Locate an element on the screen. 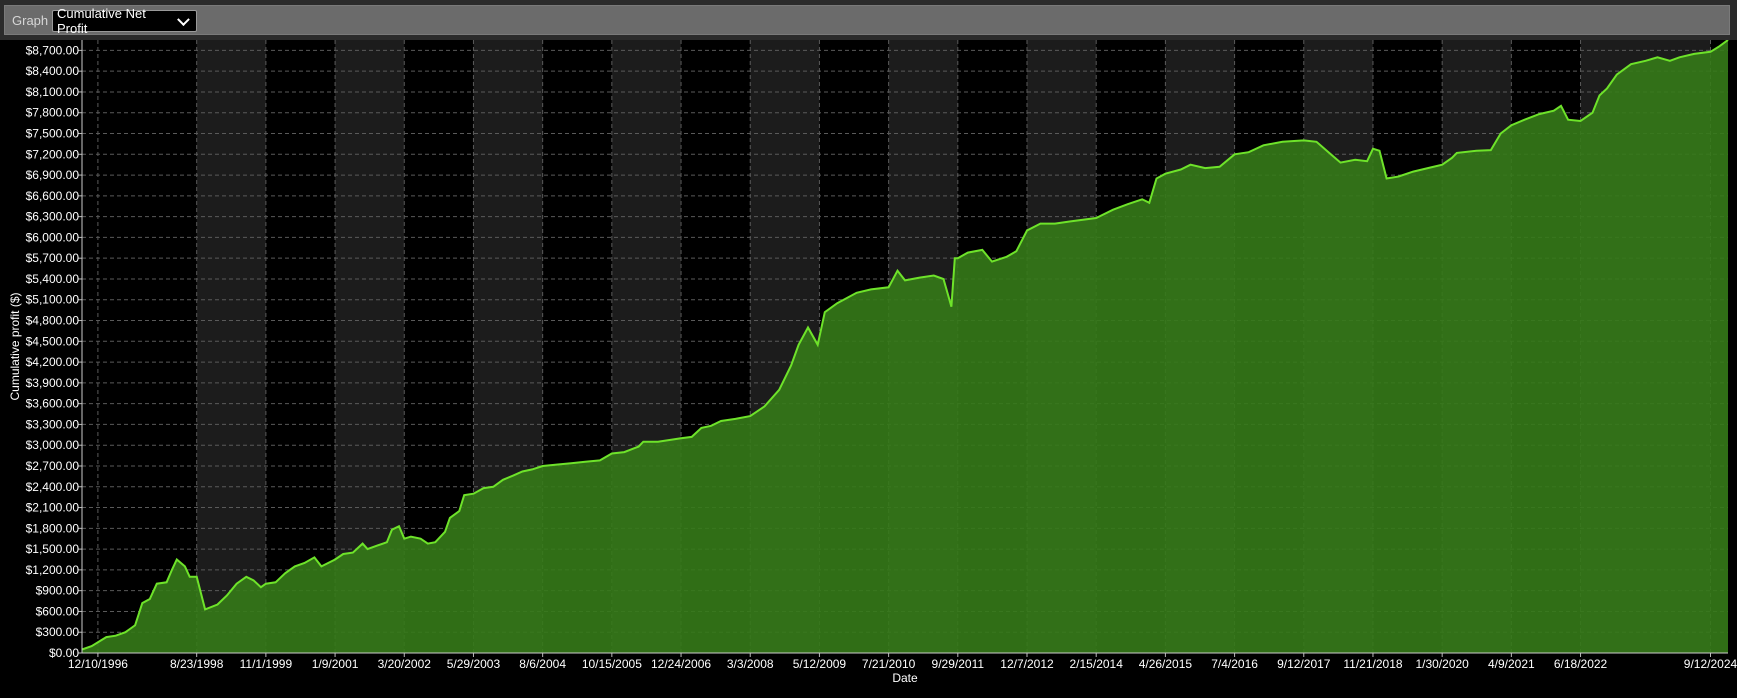 The image size is (1737, 698). x-tick-label: 9/12/2017 is located at coordinates (1304, 664).